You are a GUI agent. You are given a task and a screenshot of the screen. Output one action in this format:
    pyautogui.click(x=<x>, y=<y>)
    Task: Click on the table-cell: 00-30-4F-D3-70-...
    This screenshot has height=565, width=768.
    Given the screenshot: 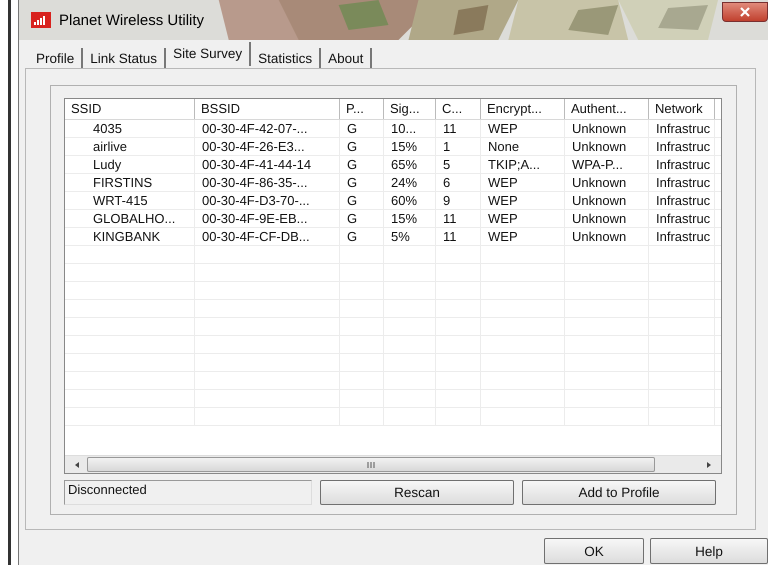 What is the action you would take?
    pyautogui.click(x=256, y=200)
    